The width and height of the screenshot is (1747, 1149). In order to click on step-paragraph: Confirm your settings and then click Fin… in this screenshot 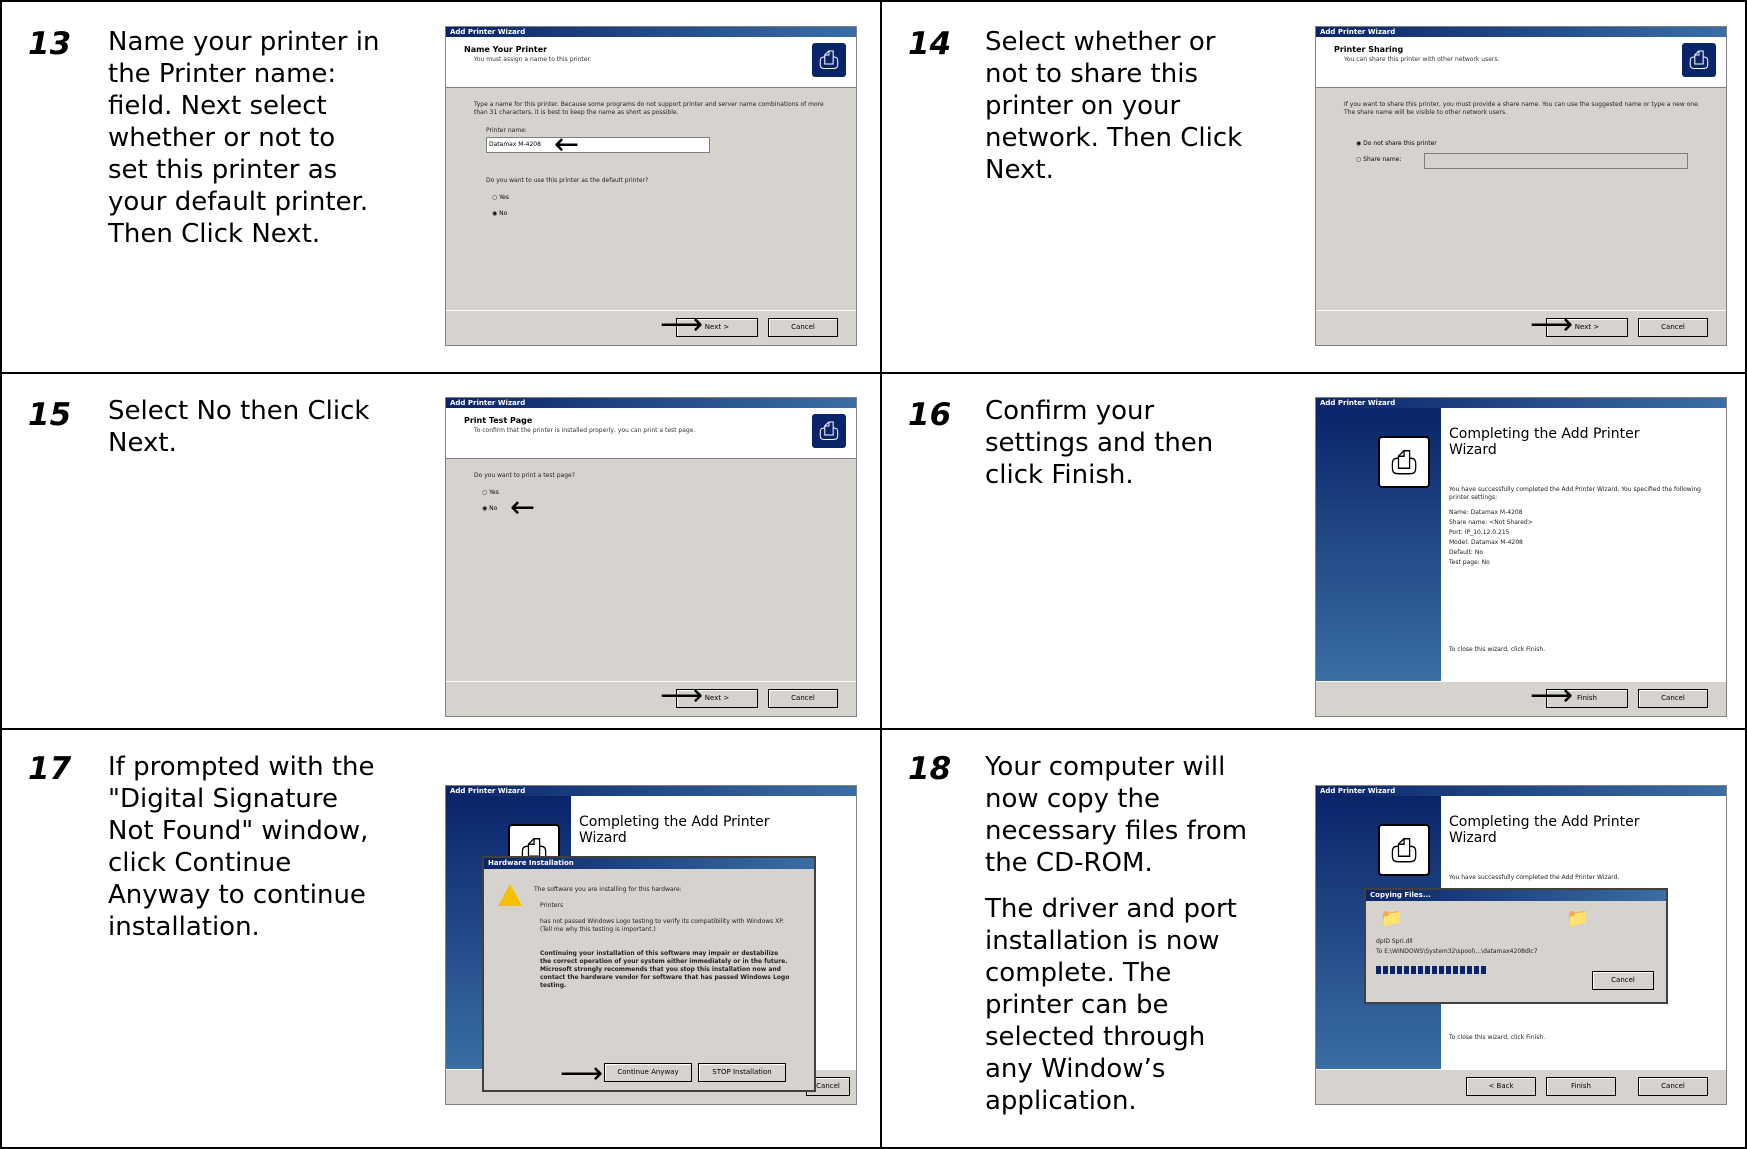, I will do `click(1099, 443)`.